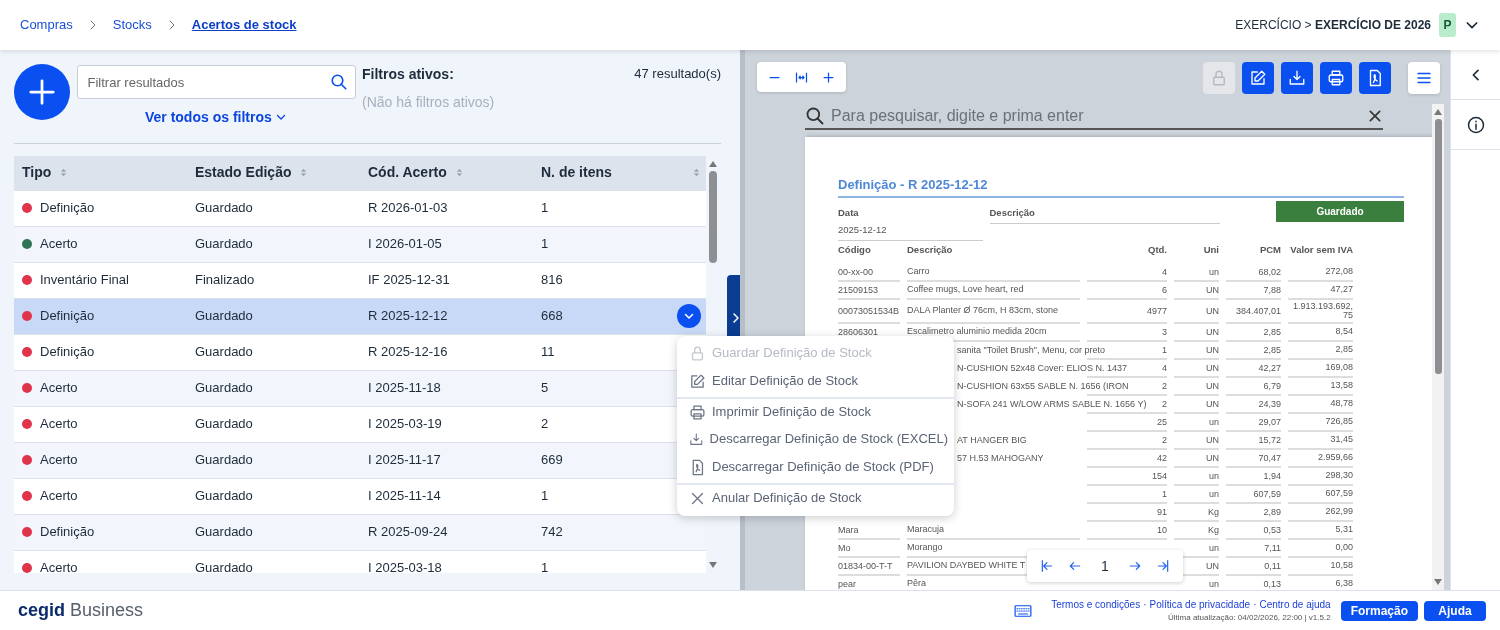  I want to click on menu-item: Imprimir Definição de Stock, so click(815, 411).